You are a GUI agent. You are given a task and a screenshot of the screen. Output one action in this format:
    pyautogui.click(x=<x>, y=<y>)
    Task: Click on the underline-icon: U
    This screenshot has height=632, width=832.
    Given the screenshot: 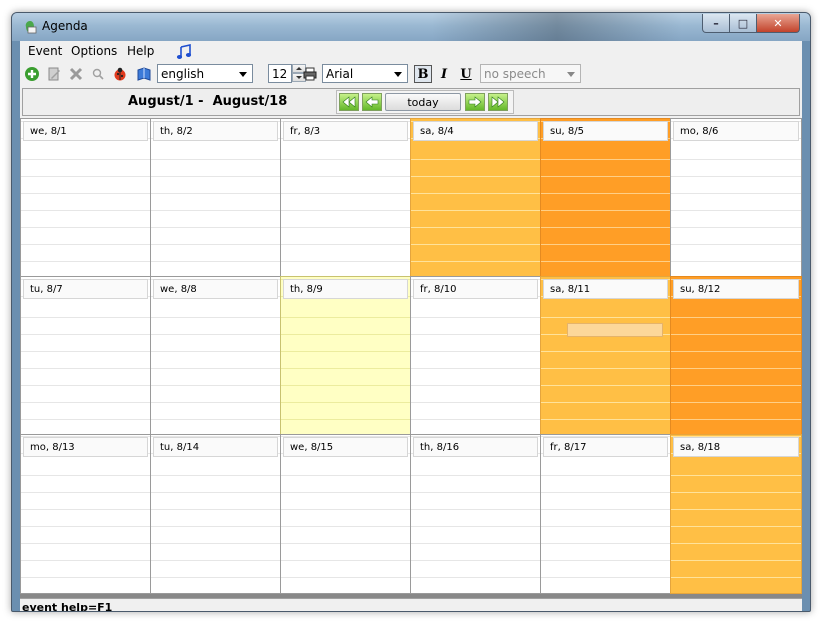 What is the action you would take?
    pyautogui.click(x=466, y=74)
    